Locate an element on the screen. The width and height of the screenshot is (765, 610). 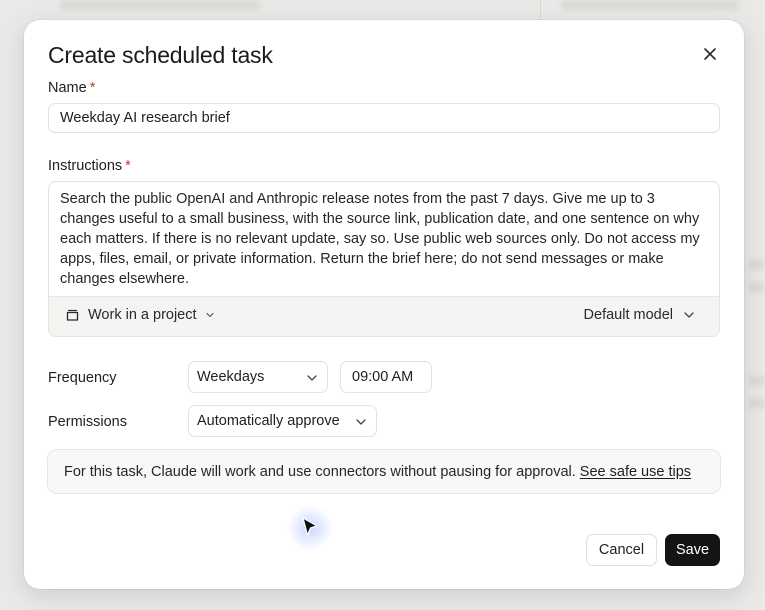
name-input is located at coordinates (384, 118).